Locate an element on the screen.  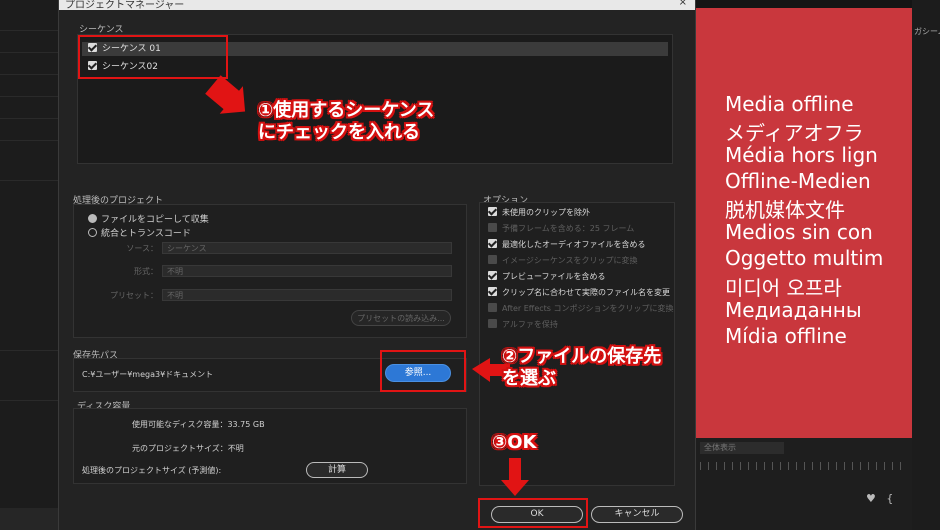
annotation-step2: ②ファイルの保存先 を選ぶ is located at coordinates (582, 367).